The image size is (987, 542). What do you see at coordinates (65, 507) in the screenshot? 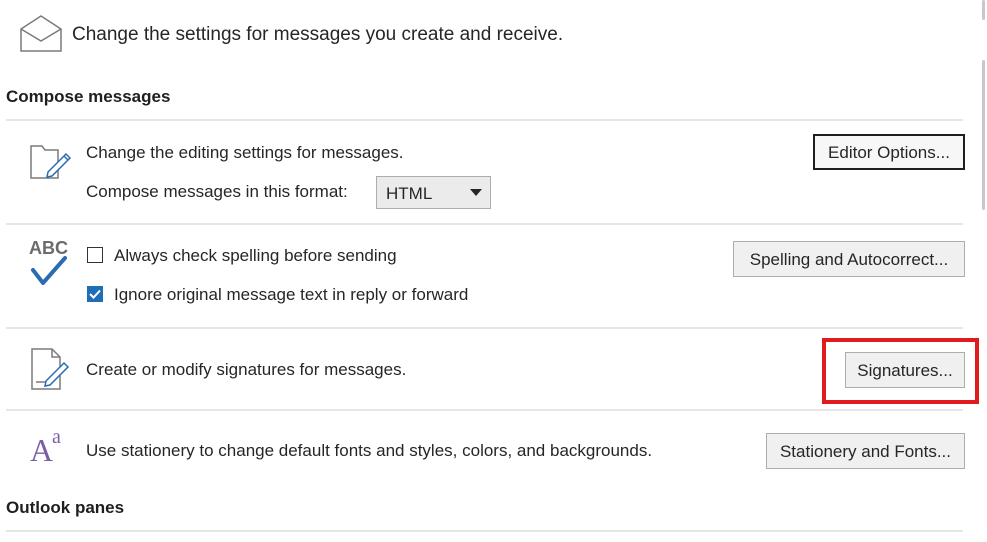
I see `section-title-panes: Outlook panes` at bounding box center [65, 507].